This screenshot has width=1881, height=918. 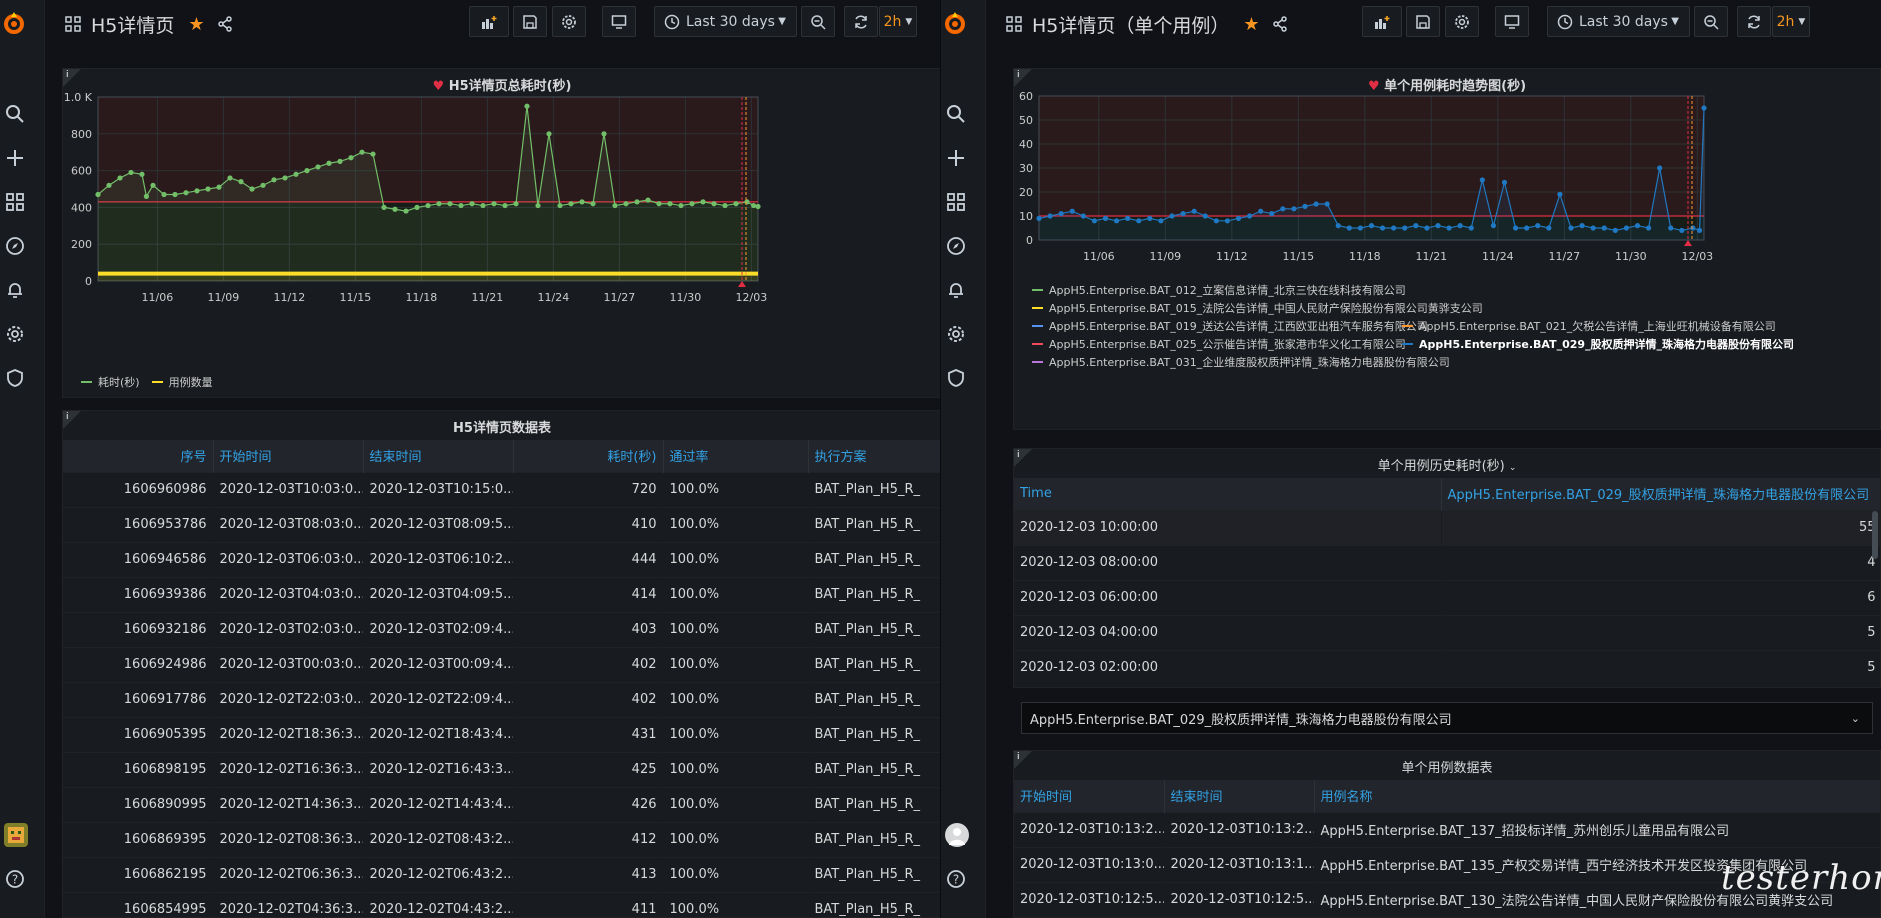 What do you see at coordinates (138, 456) in the screenshot?
I see `column-header-seq: 序号` at bounding box center [138, 456].